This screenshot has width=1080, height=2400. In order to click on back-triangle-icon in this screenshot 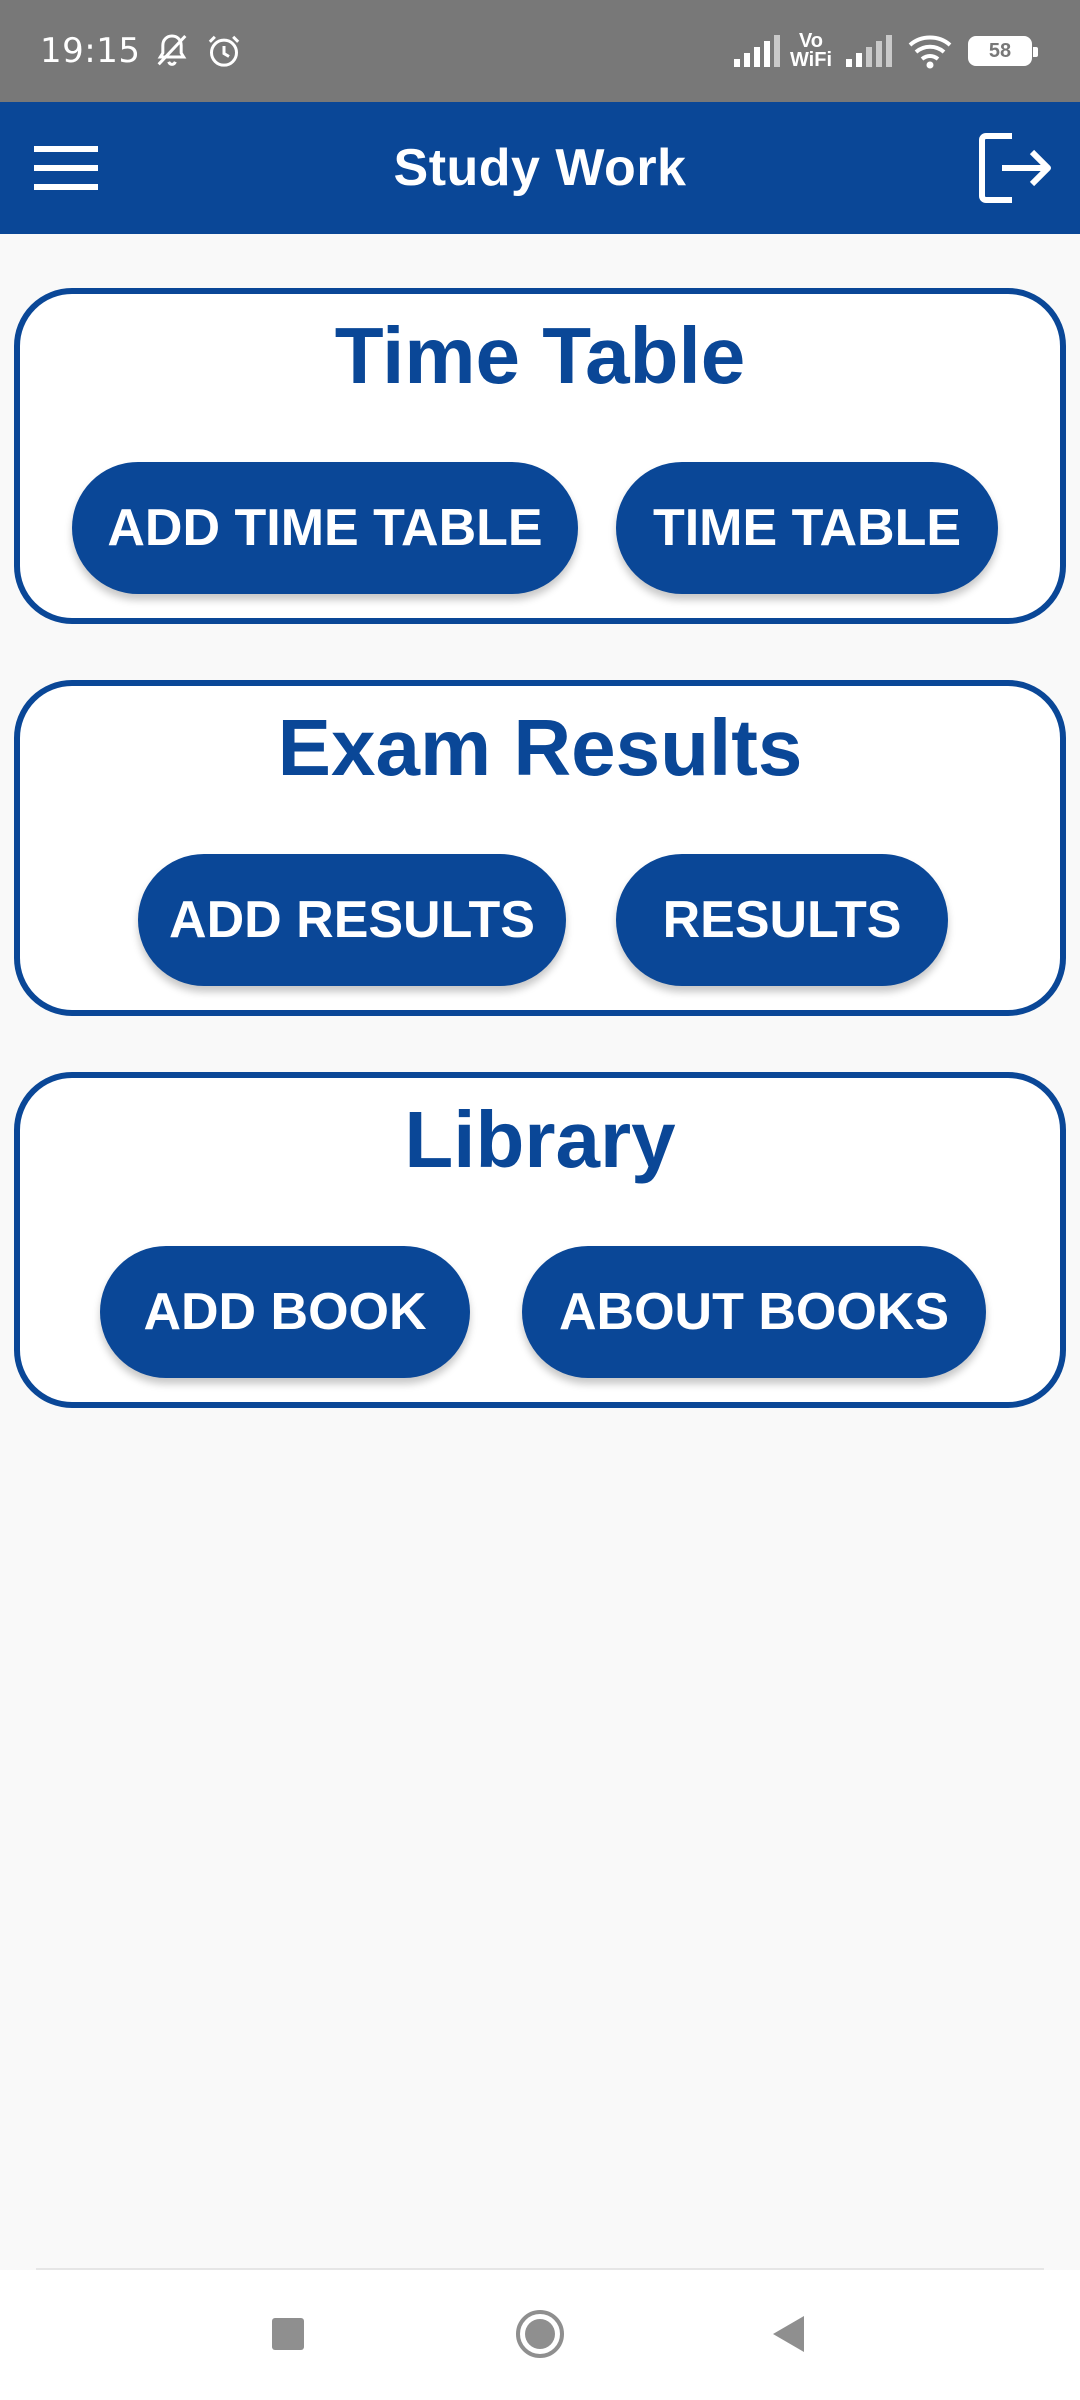, I will do `click(788, 2334)`.